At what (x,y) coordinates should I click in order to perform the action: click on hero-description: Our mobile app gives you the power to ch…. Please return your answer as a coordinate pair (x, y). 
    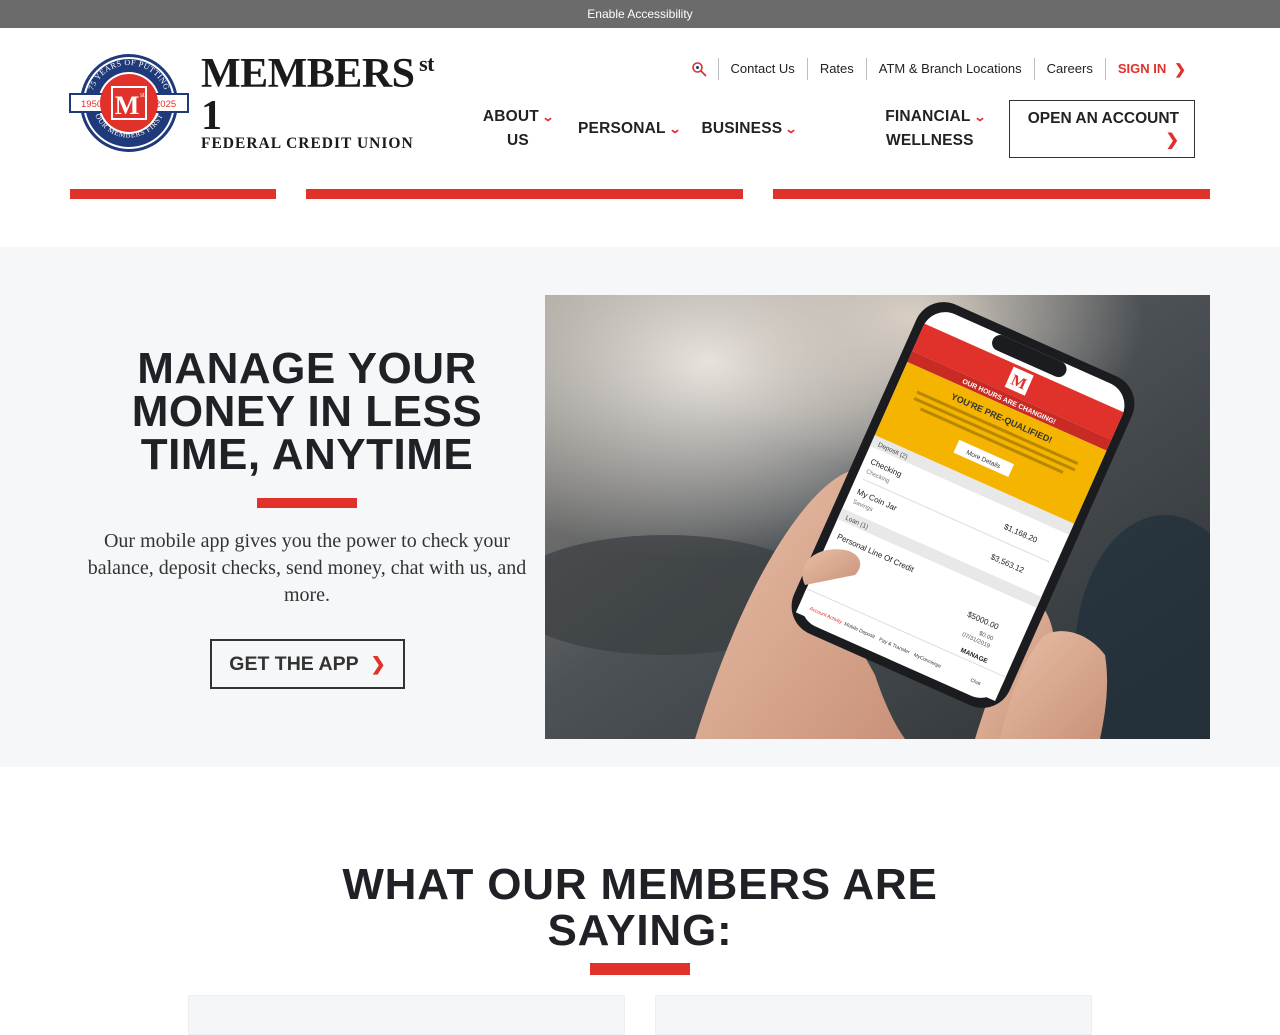
    Looking at the image, I should click on (307, 568).